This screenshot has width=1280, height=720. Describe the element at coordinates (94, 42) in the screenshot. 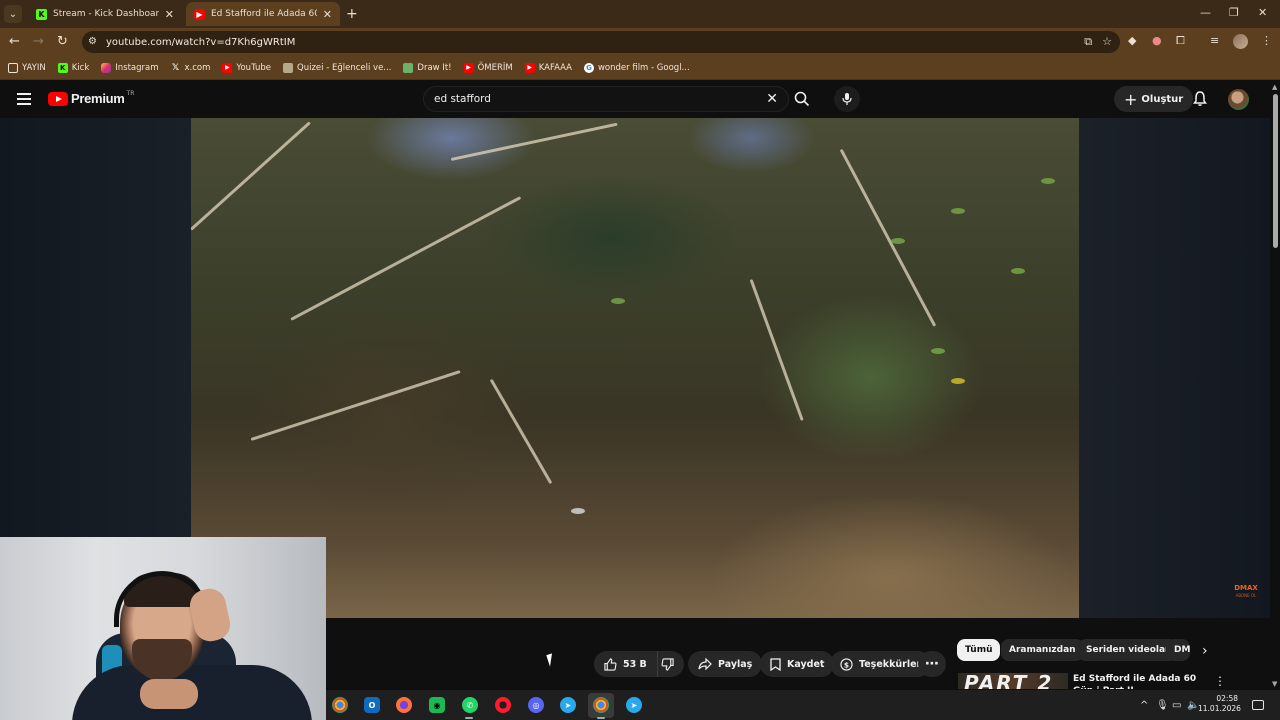

I see `site-info-icon: ⚙` at that location.